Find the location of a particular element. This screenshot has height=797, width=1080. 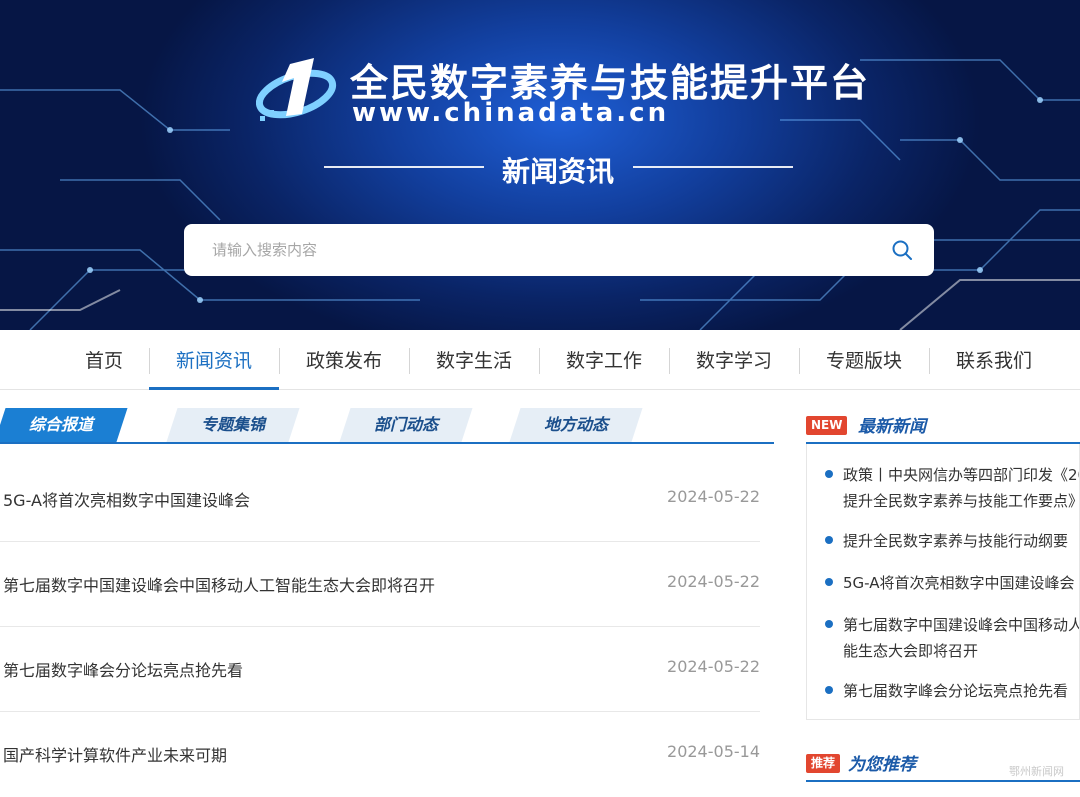

latest-news-line: 能生态大会即将召开 is located at coordinates (961, 651).